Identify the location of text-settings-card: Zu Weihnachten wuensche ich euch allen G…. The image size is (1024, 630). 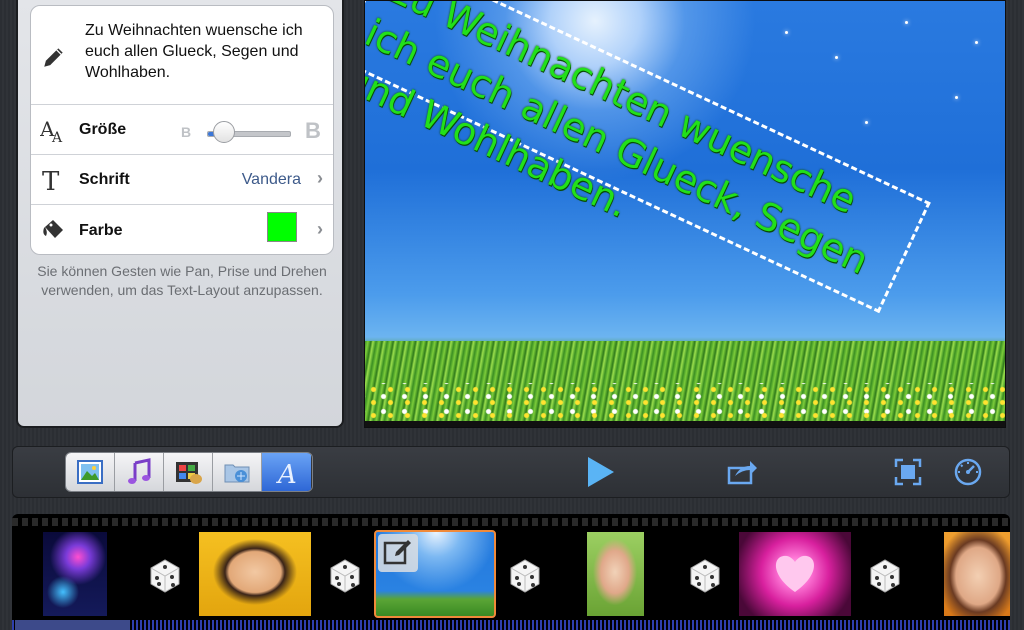
(182, 130).